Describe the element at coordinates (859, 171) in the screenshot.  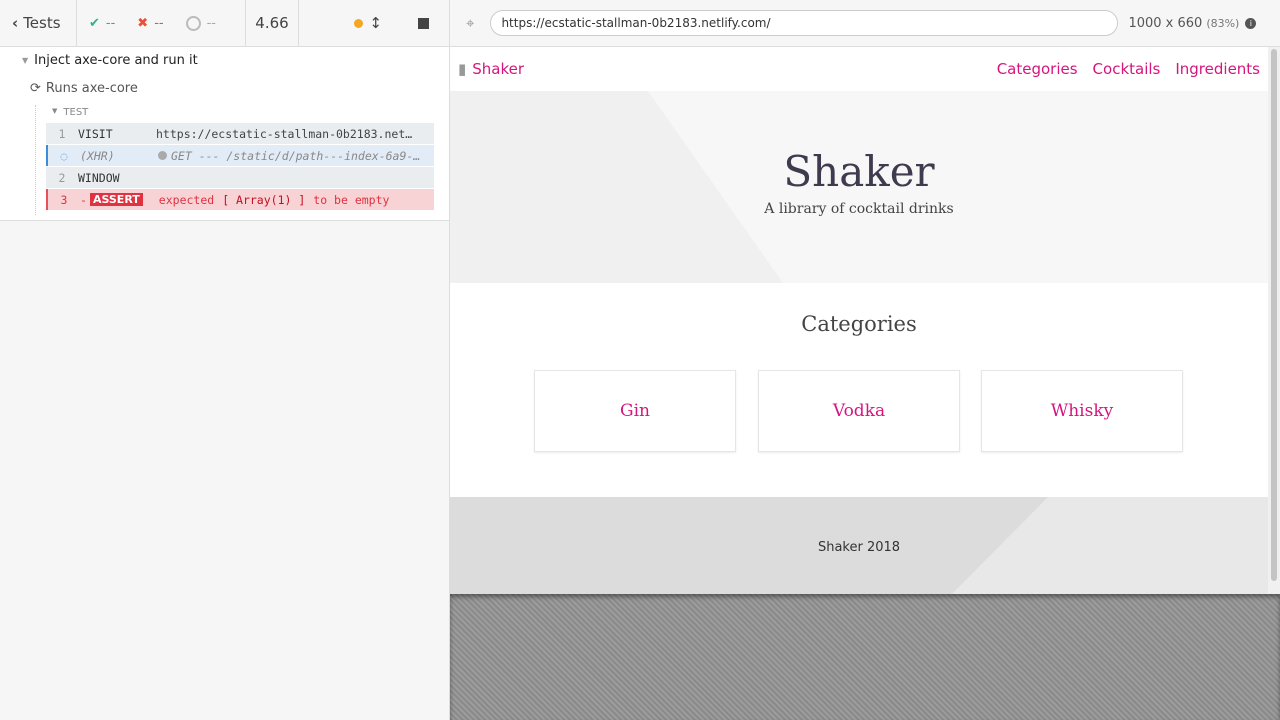
I see `hero-title: Shaker` at that location.